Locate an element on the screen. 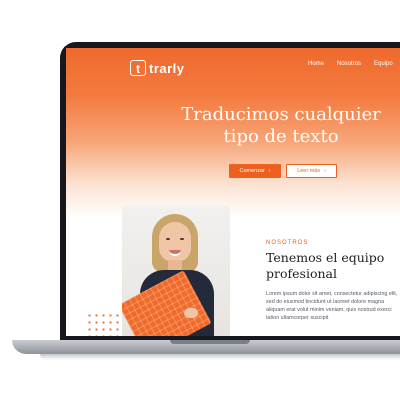 Image resolution: width=400 pixels, height=400 pixels. photo-eye-right is located at coordinates (182, 239).